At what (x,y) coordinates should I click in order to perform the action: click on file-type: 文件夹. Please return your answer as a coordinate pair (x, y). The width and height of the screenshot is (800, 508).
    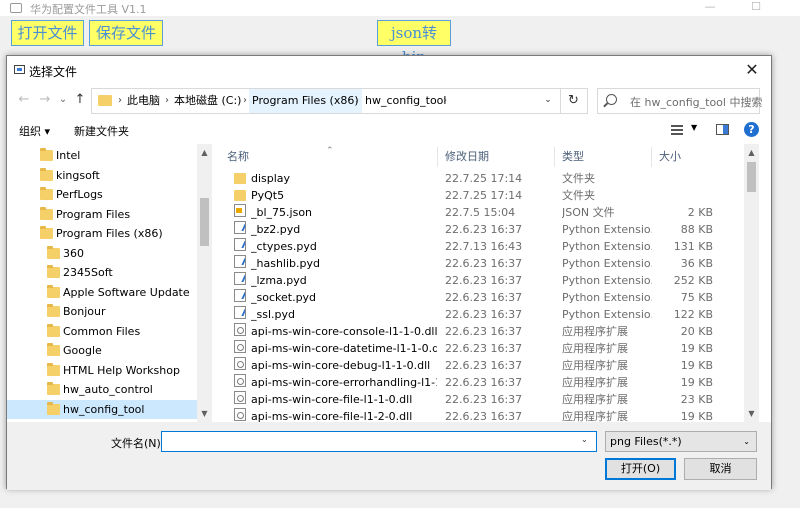
    Looking at the image, I should click on (578, 195).